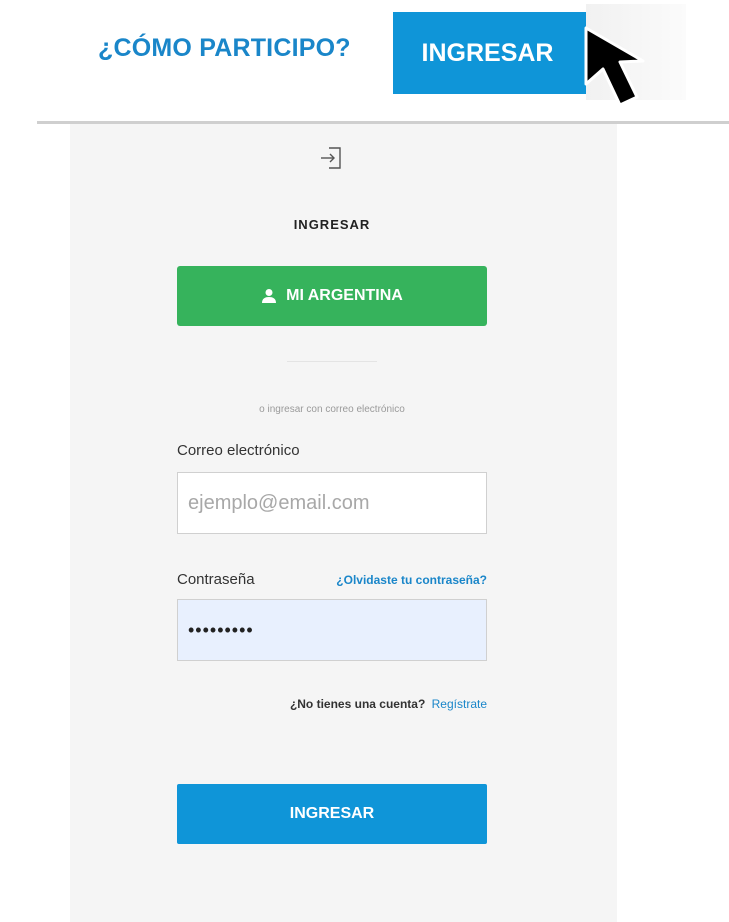 This screenshot has width=729, height=922. What do you see at coordinates (238, 450) in the screenshot?
I see `email-label: Correo electrónico` at bounding box center [238, 450].